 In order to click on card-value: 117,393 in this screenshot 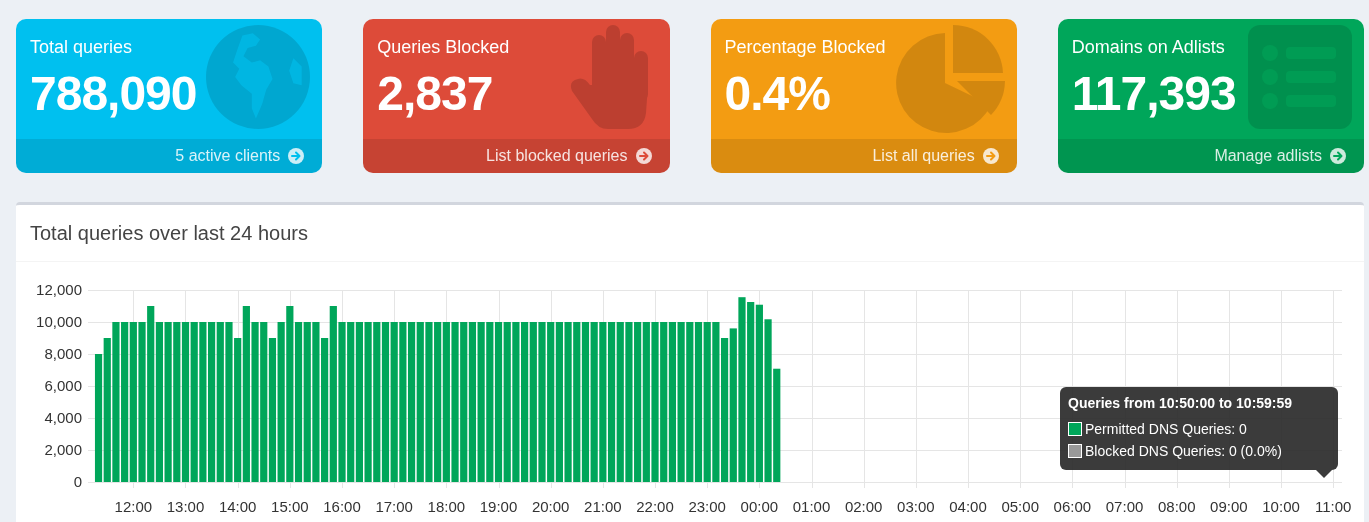, I will do `click(1153, 94)`.